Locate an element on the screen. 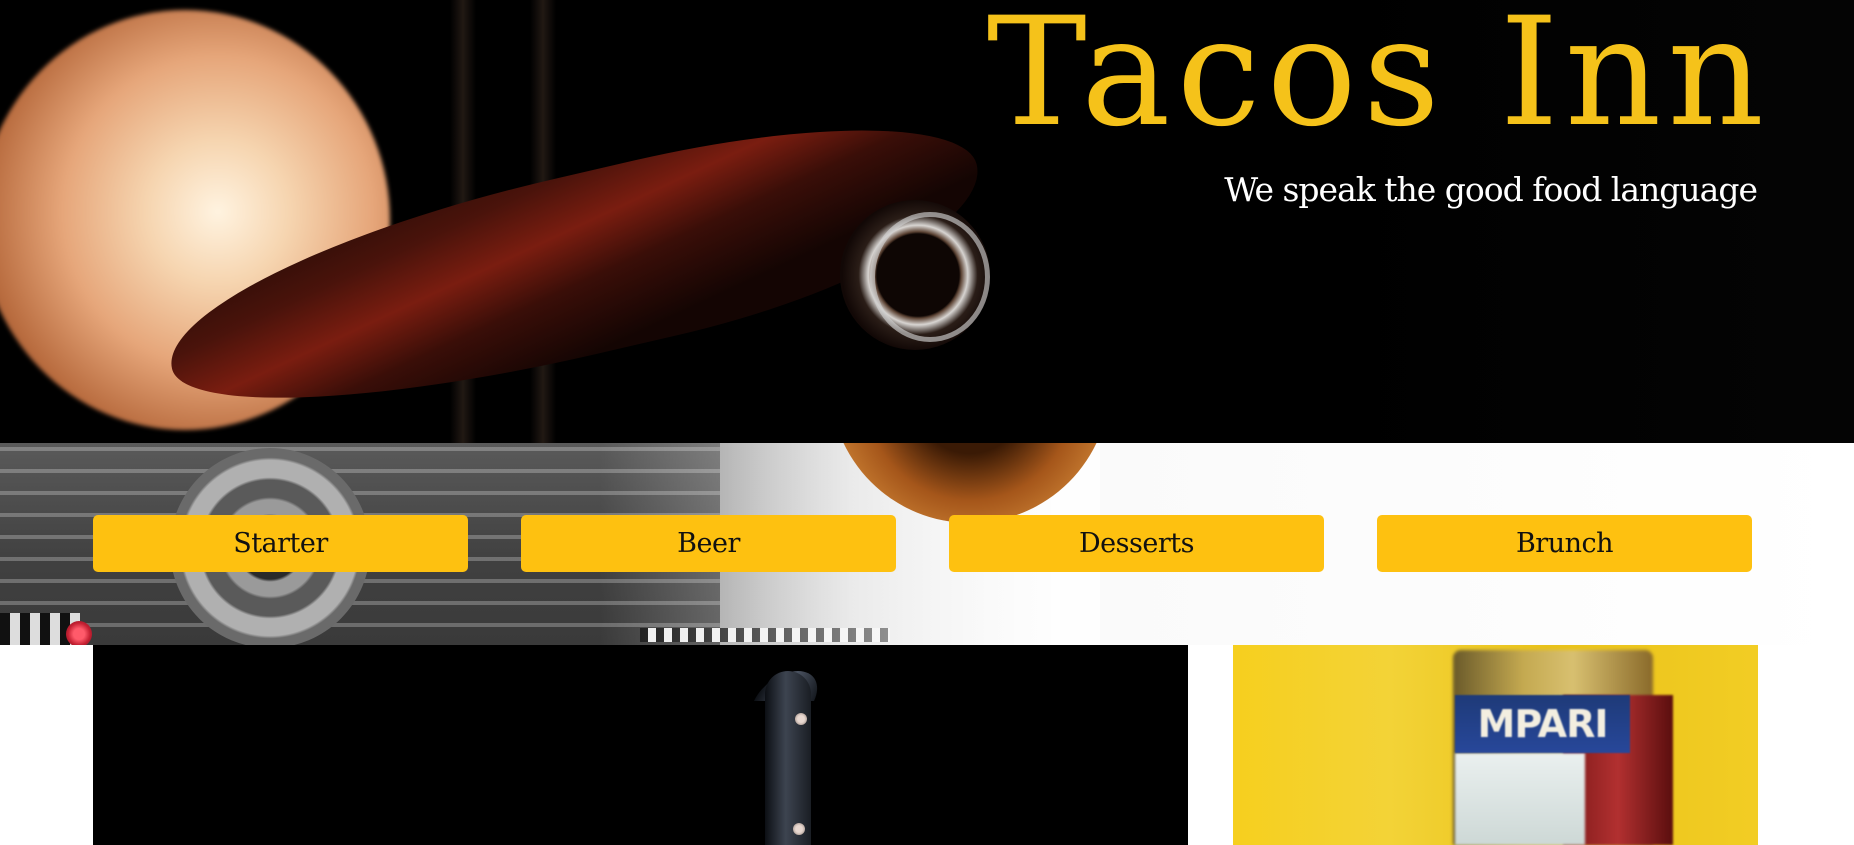 This screenshot has width=1854, height=845. campari-photo: MPARI is located at coordinates (1495, 745).